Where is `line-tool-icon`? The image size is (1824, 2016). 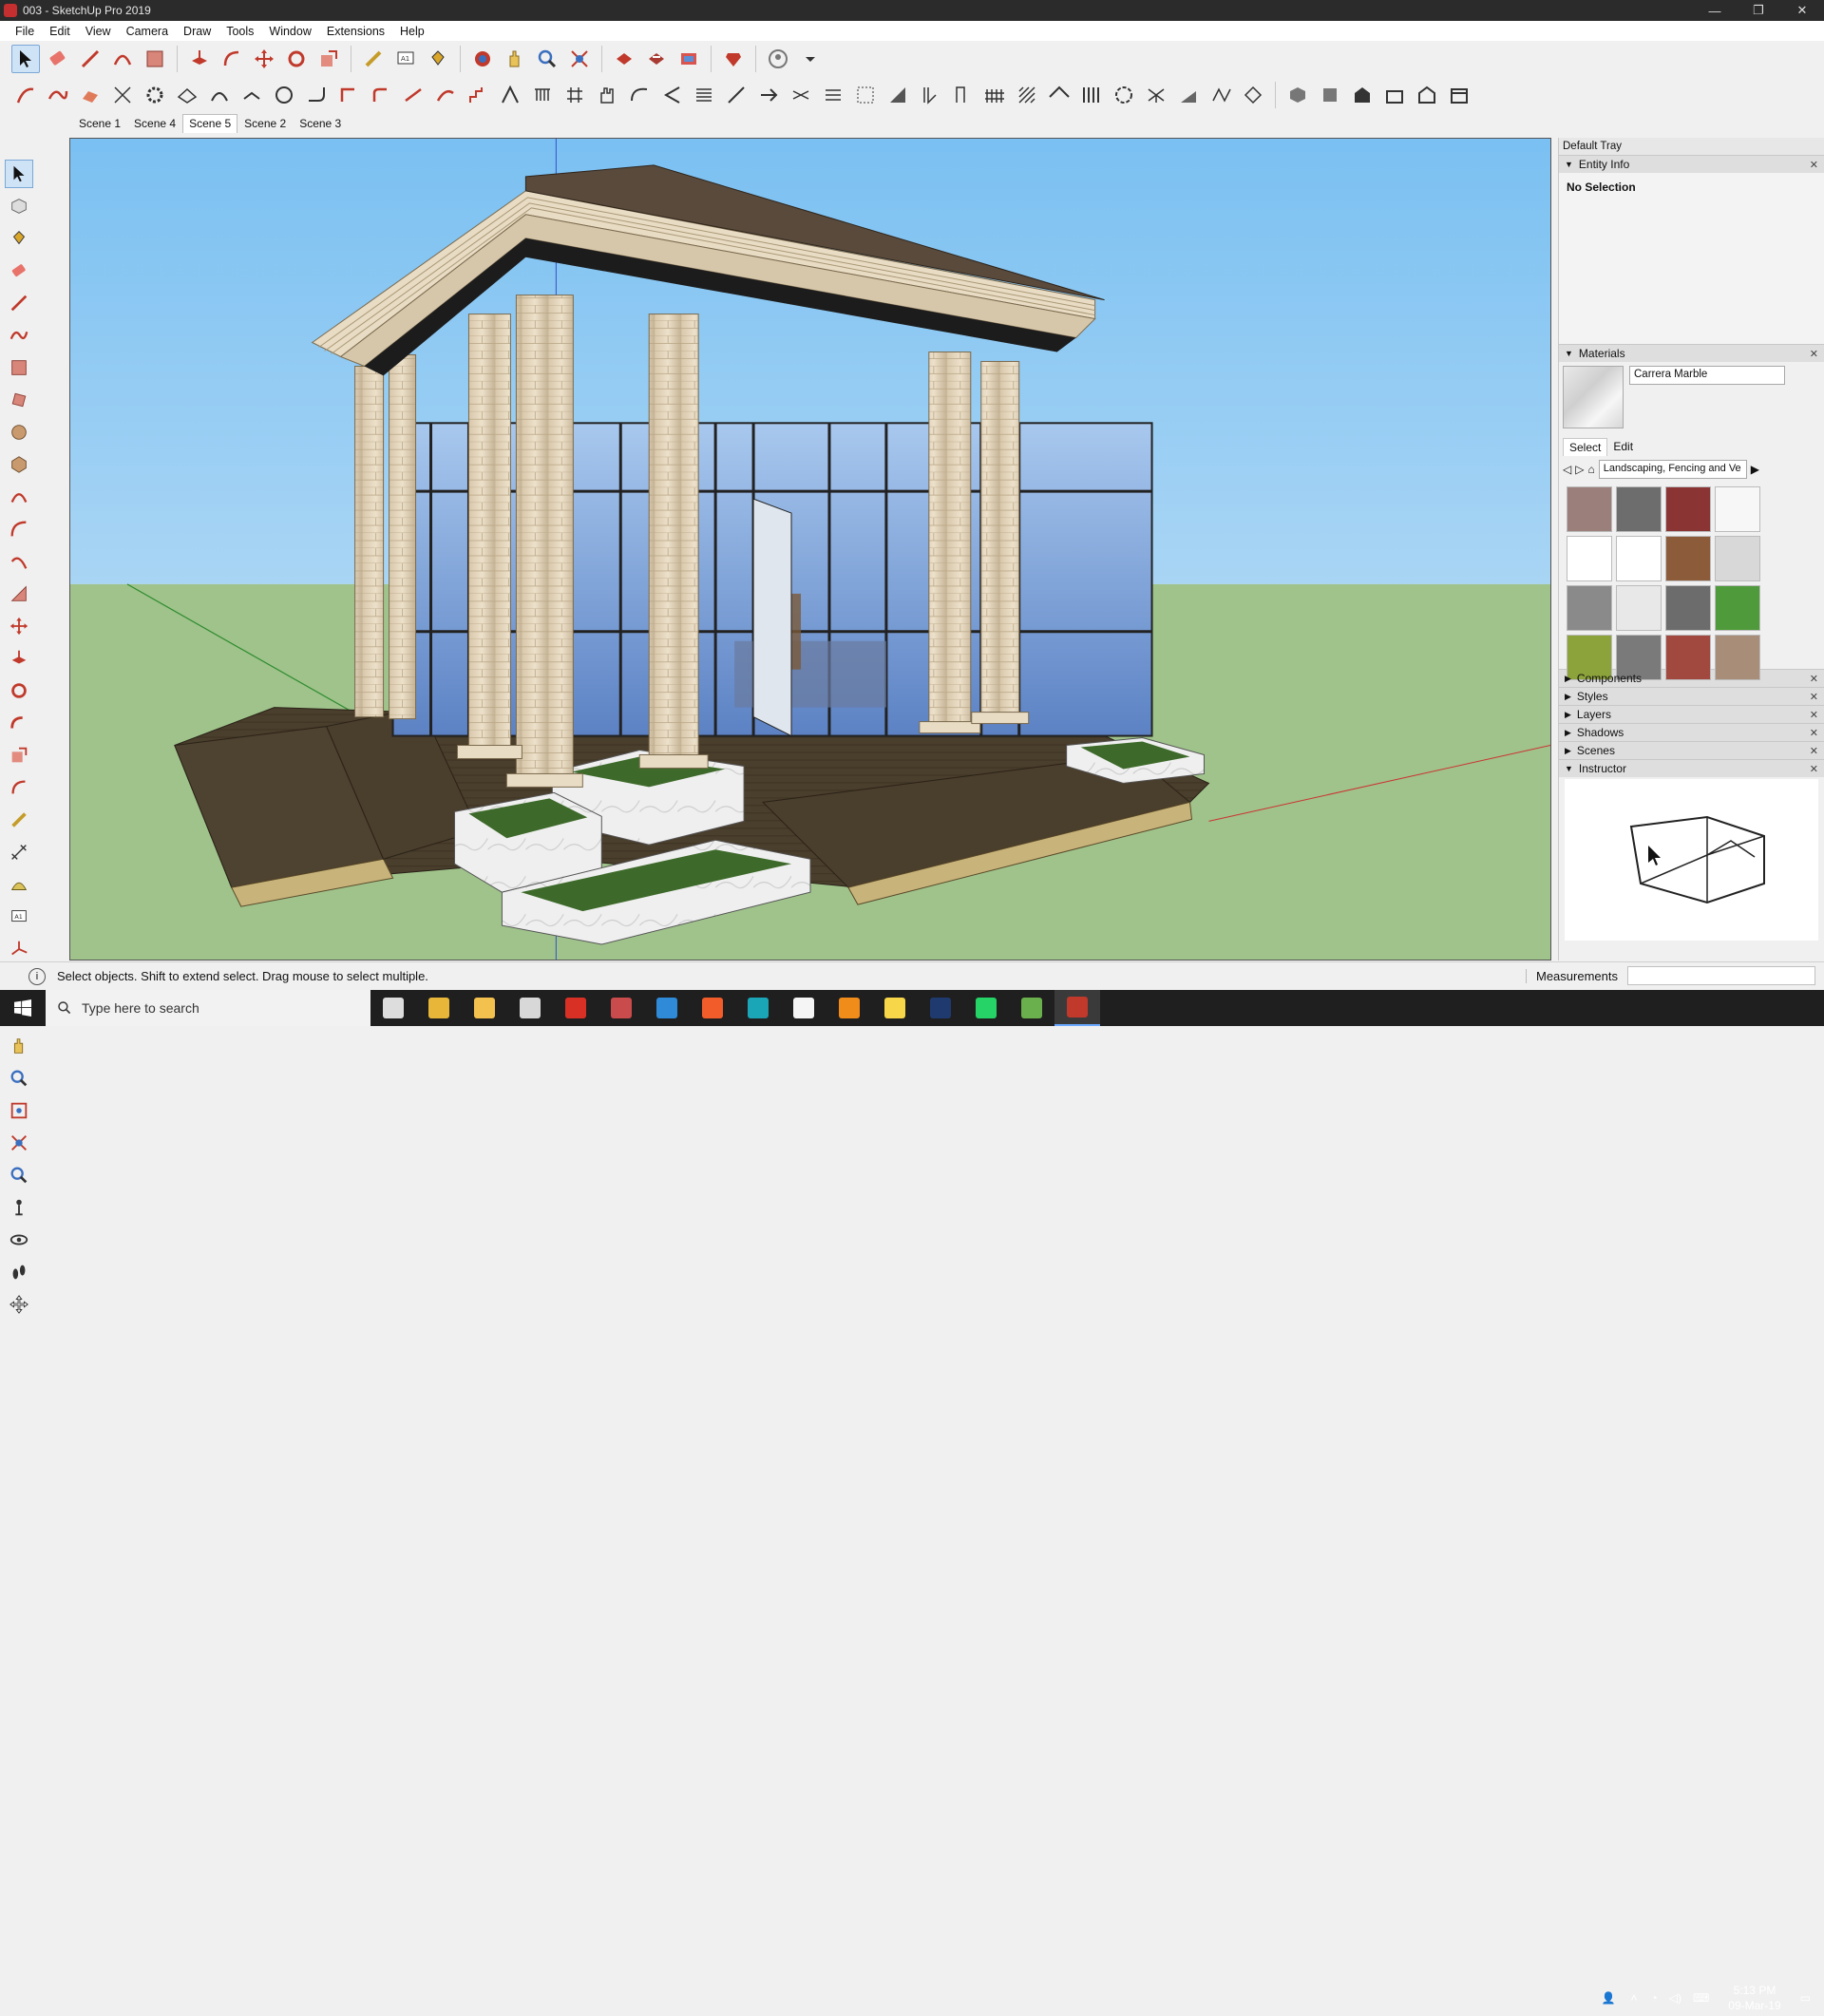
line-tool-icon is located at coordinates (19, 303).